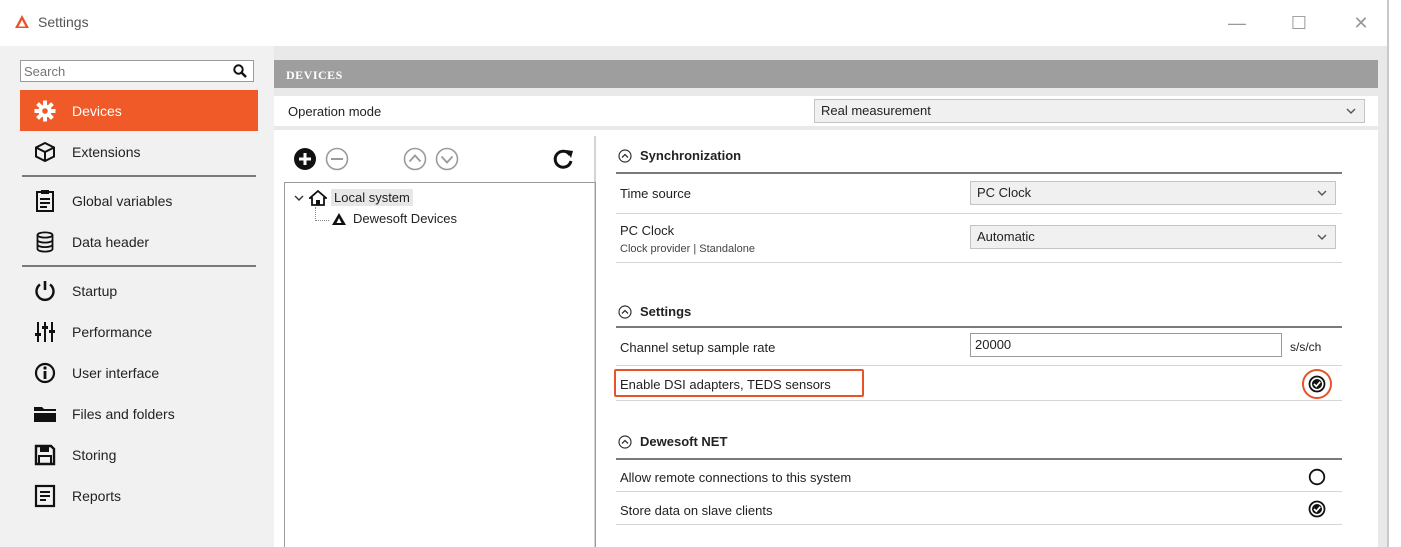 Image resolution: width=1401 pixels, height=547 pixels. I want to click on add-device-icon, so click(305, 159).